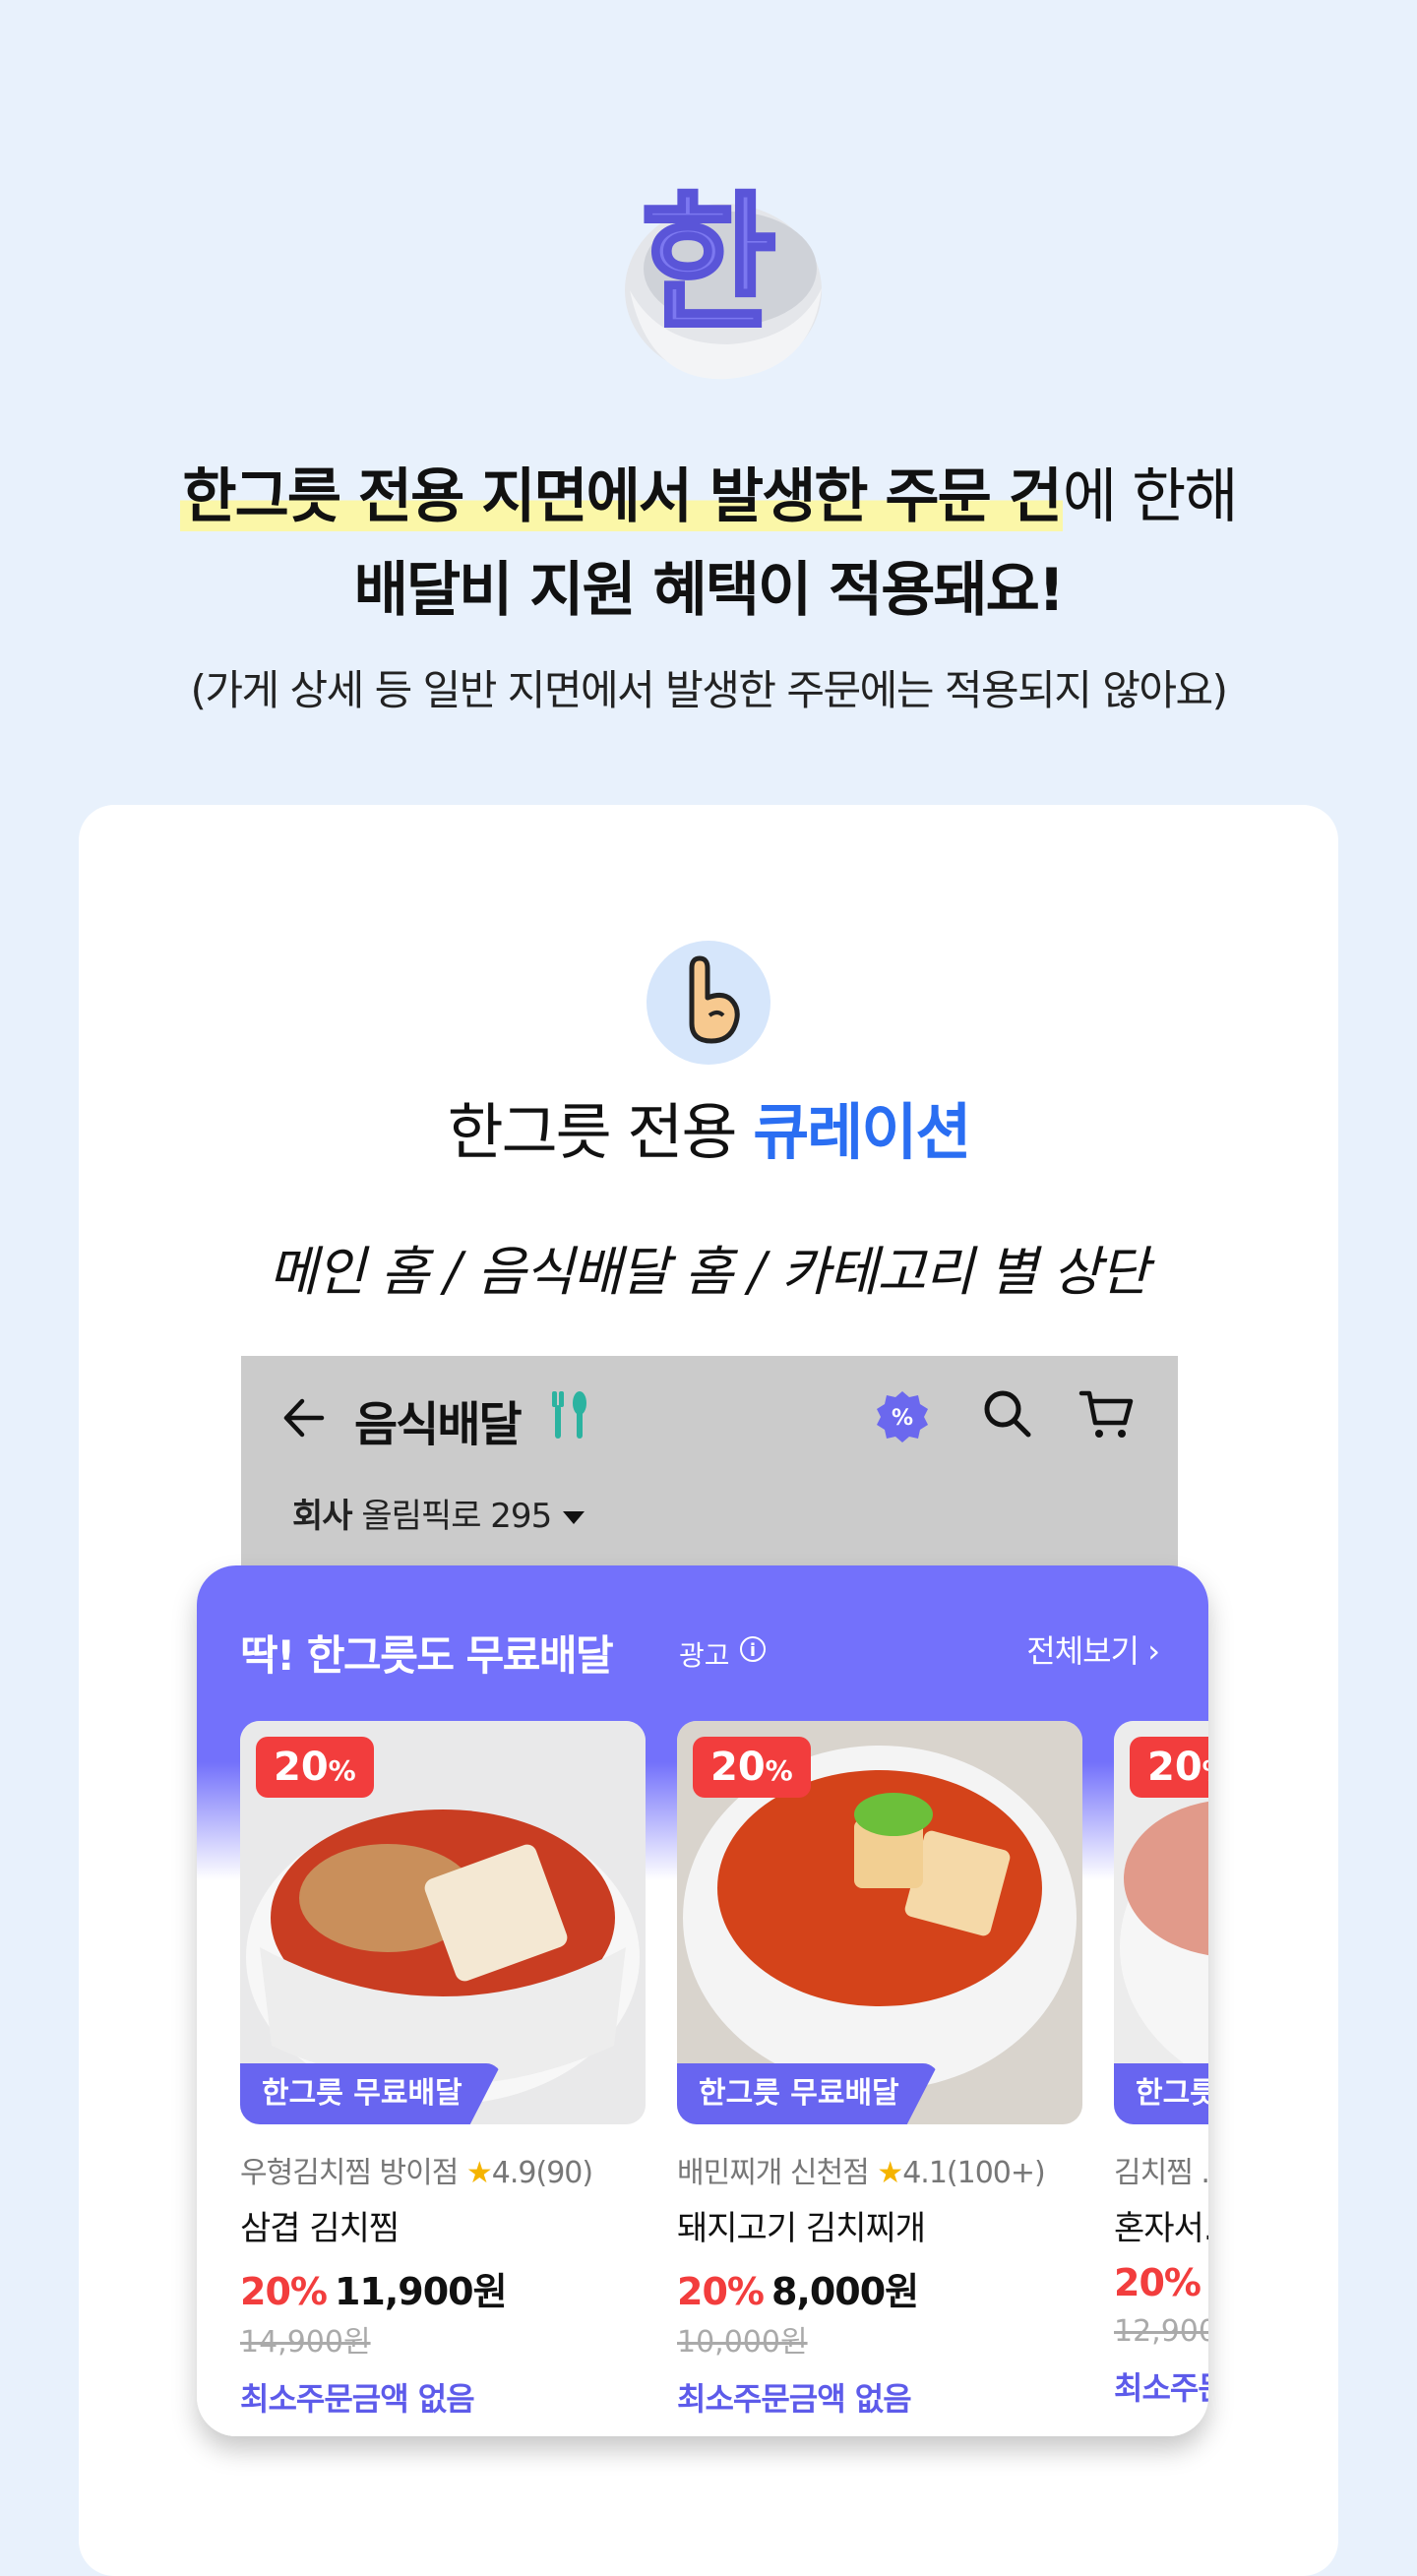  Describe the element at coordinates (742, 2342) in the screenshot. I see `original-price: 10,000원` at that location.